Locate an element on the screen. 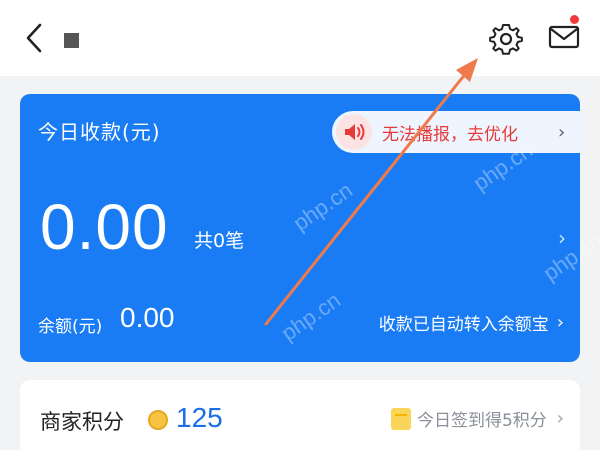  balance-label: 余额(元) is located at coordinates (70, 327).